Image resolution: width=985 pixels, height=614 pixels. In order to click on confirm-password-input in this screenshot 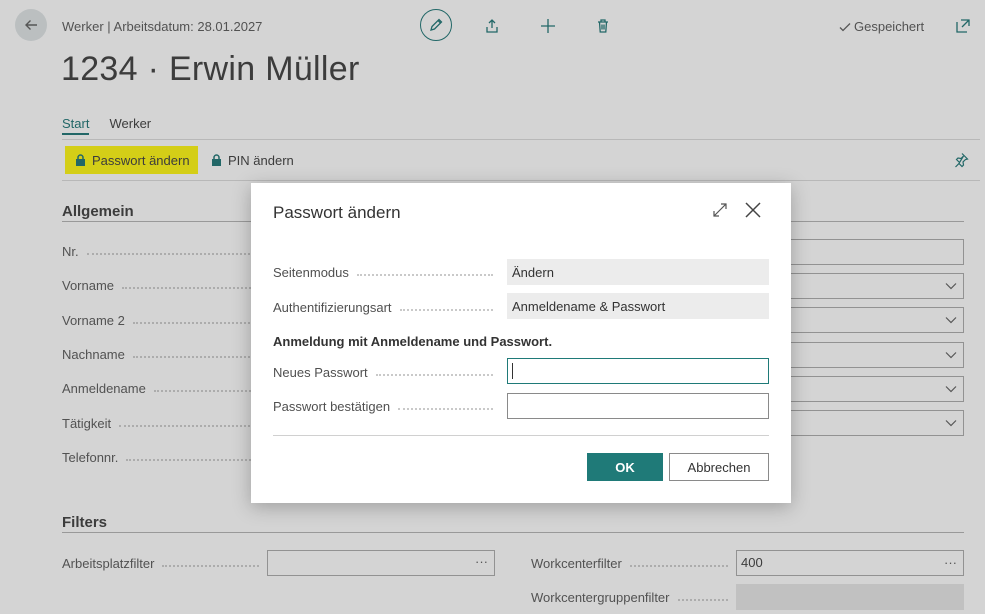, I will do `click(638, 406)`.